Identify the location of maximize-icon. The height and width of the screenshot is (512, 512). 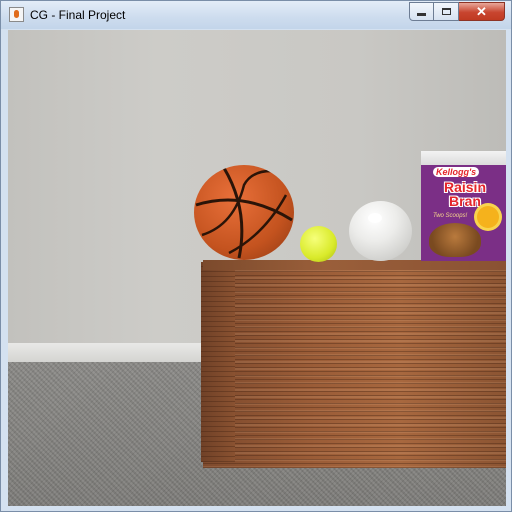
(446, 11).